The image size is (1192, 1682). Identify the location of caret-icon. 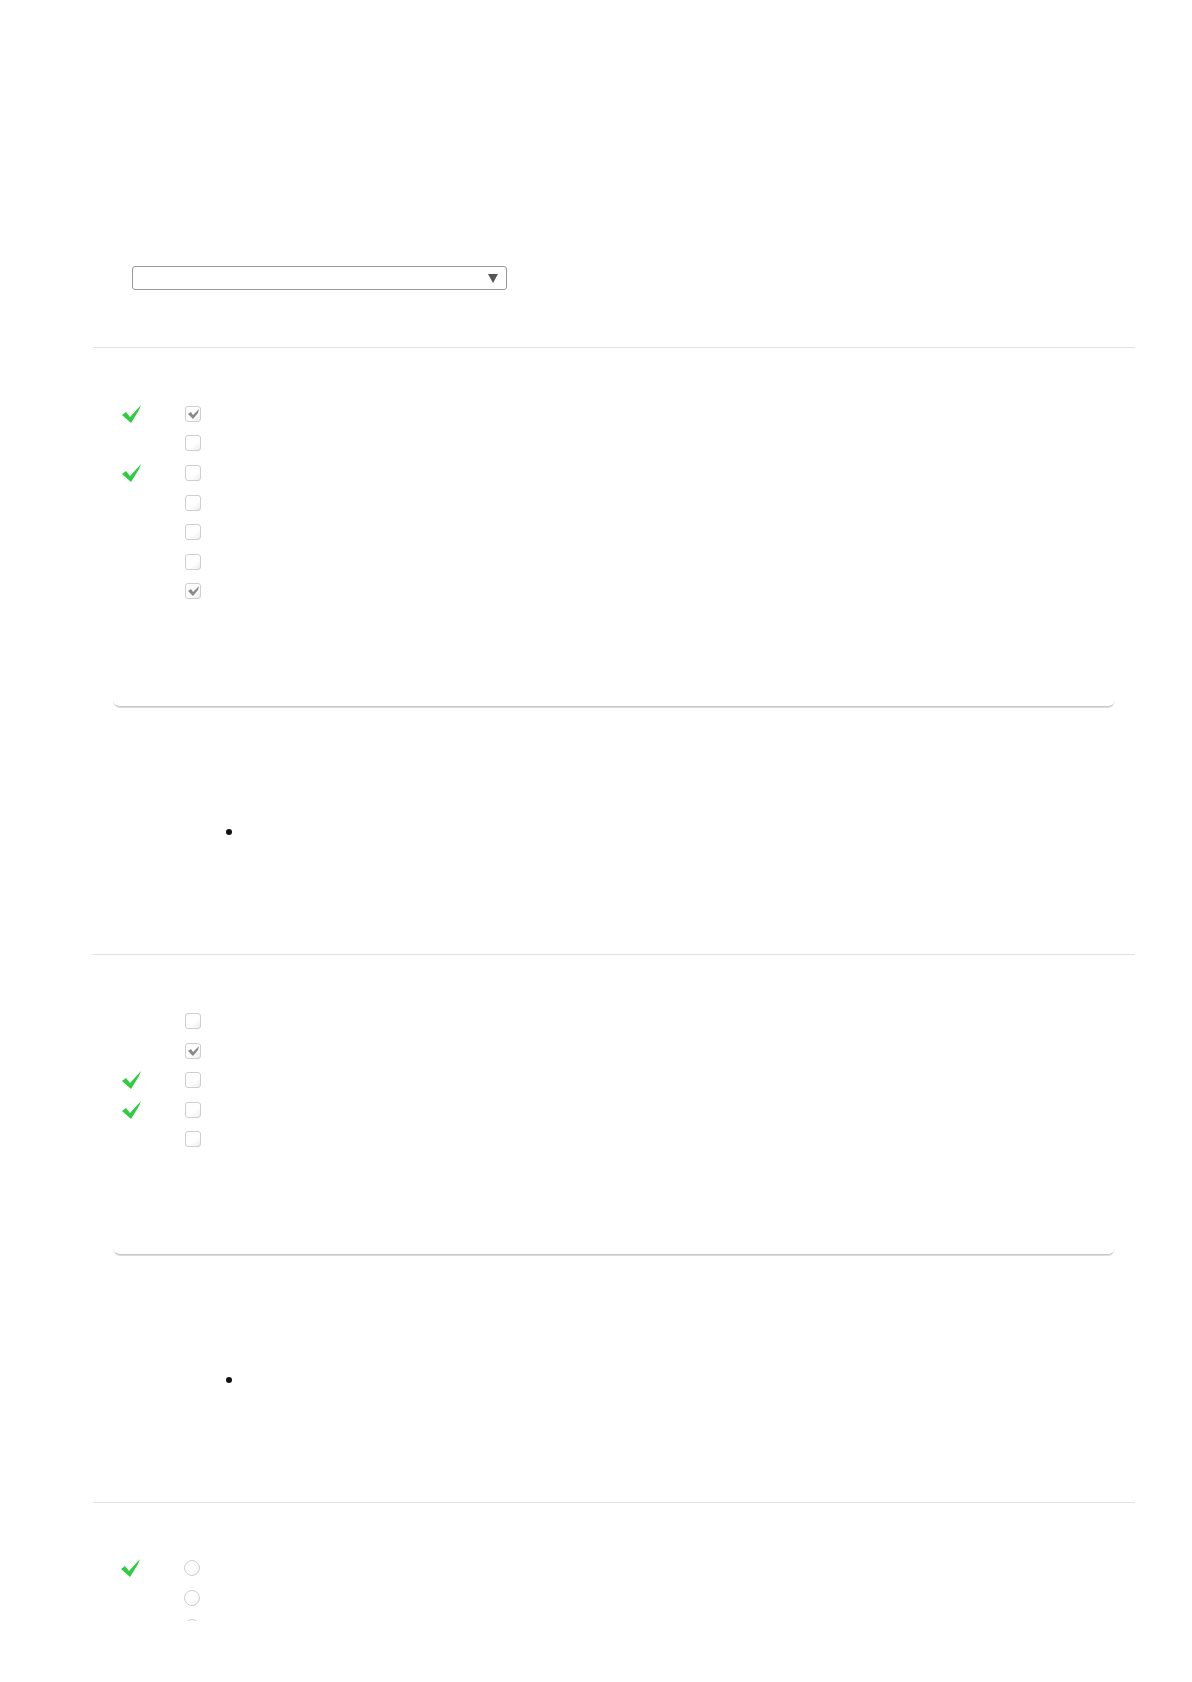
(493, 278).